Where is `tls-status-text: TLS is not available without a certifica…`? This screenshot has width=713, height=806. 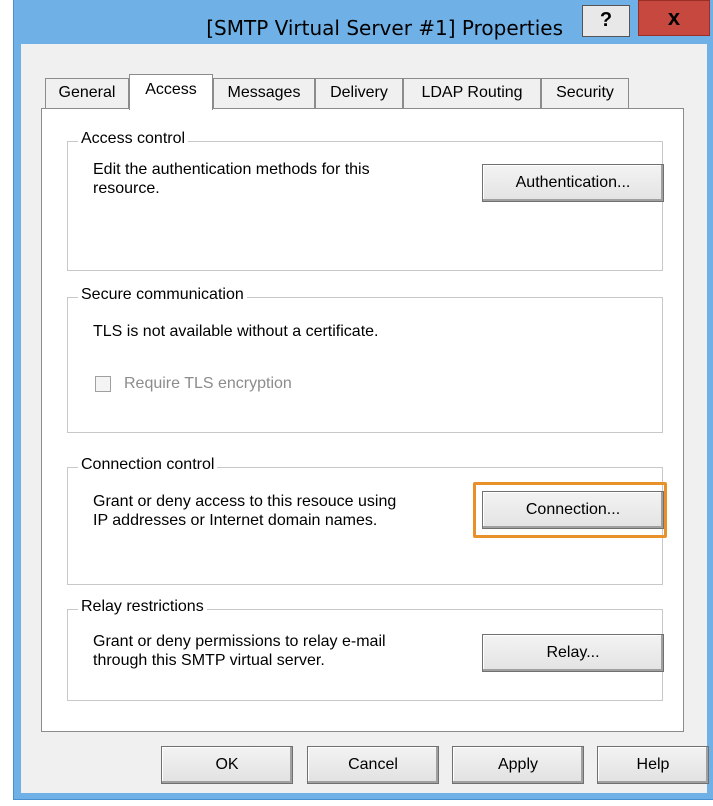 tls-status-text: TLS is not available without a certifica… is located at coordinates (236, 331).